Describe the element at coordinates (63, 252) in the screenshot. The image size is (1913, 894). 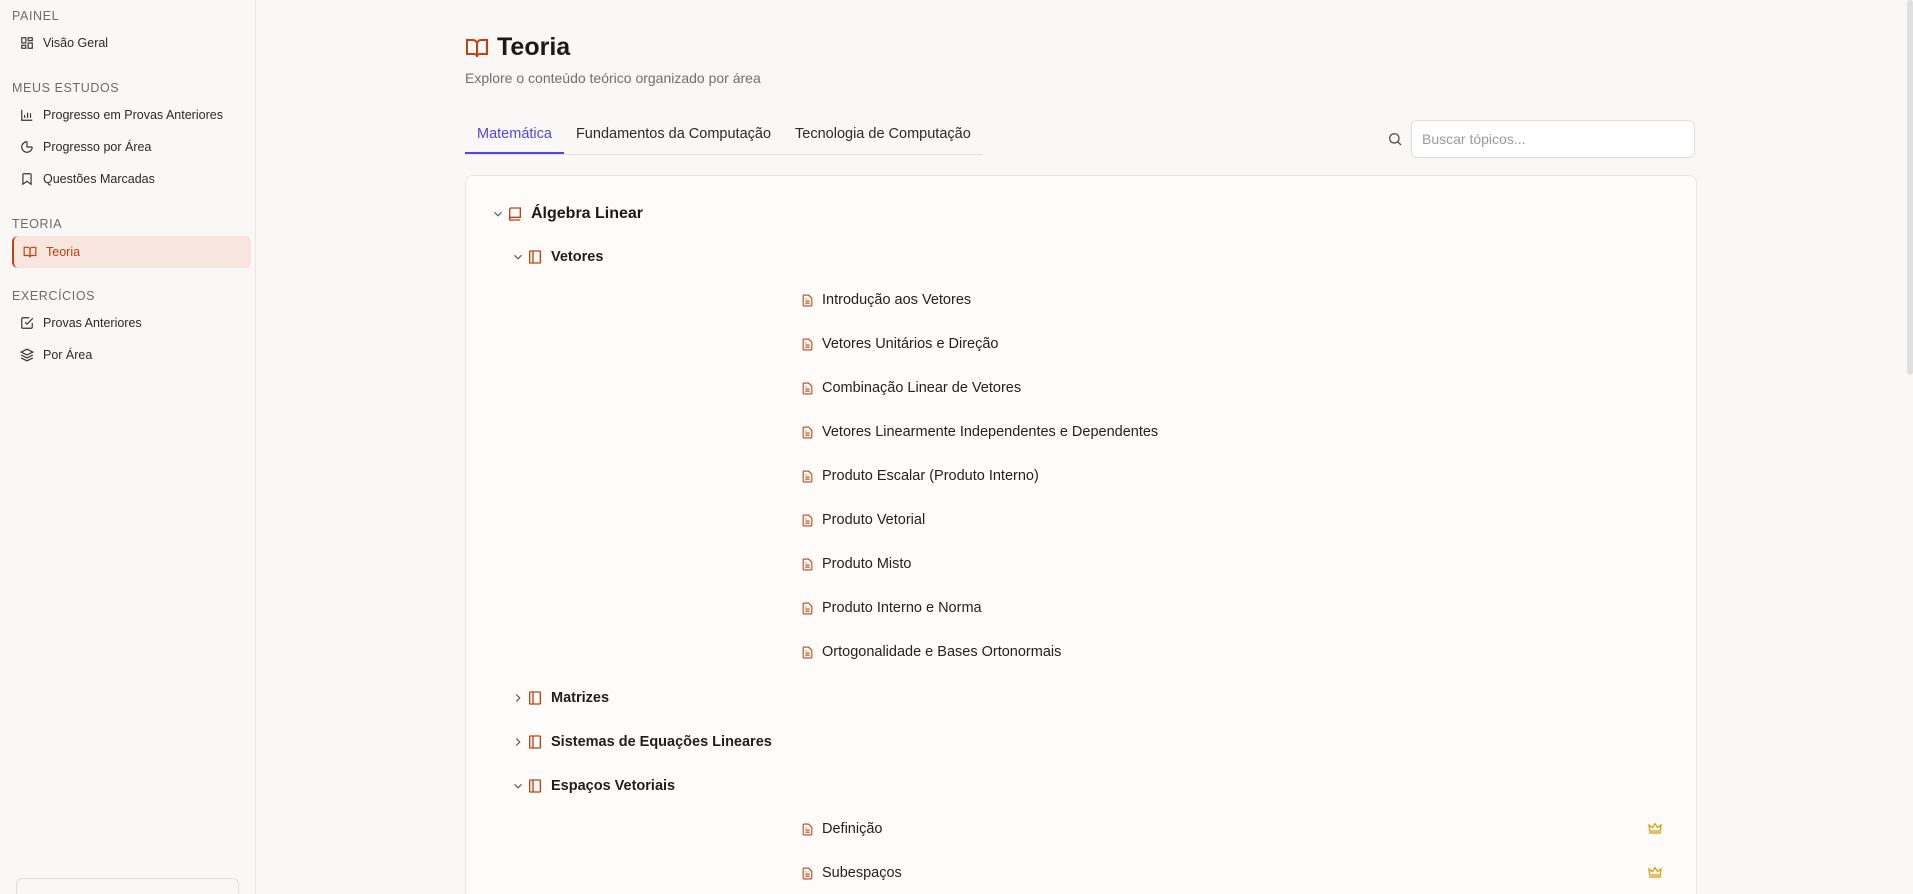
I see `sidebar-item-label: Teoria` at that location.